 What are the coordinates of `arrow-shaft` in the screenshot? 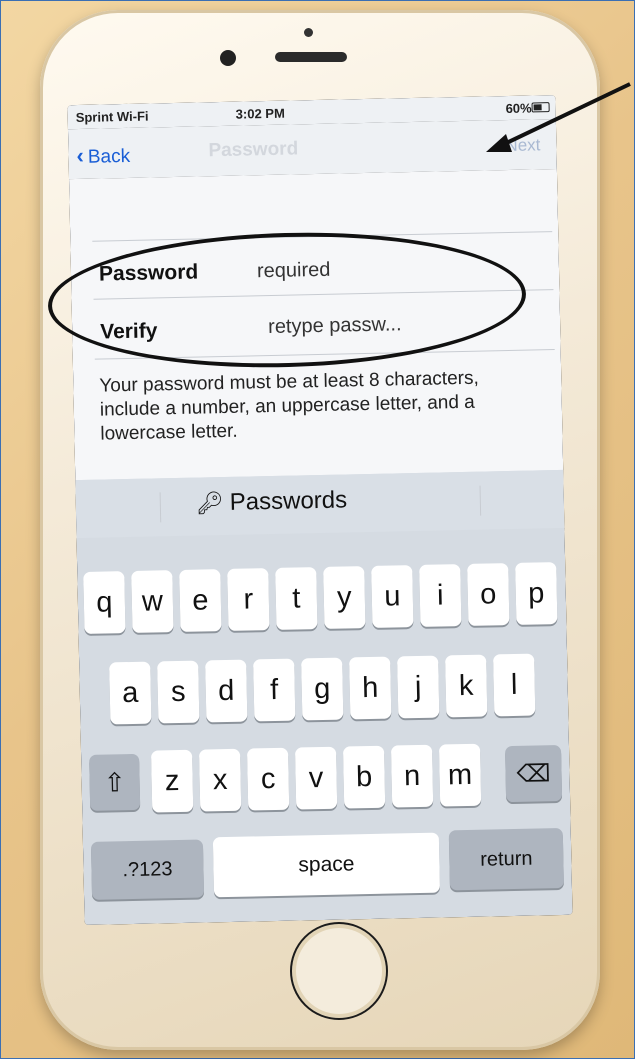 It's located at (563, 116).